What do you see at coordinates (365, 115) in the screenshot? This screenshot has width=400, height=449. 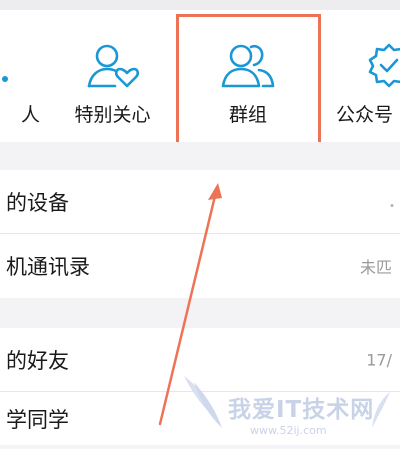 I see `tile-official-accounts-label: 公众号` at bounding box center [365, 115].